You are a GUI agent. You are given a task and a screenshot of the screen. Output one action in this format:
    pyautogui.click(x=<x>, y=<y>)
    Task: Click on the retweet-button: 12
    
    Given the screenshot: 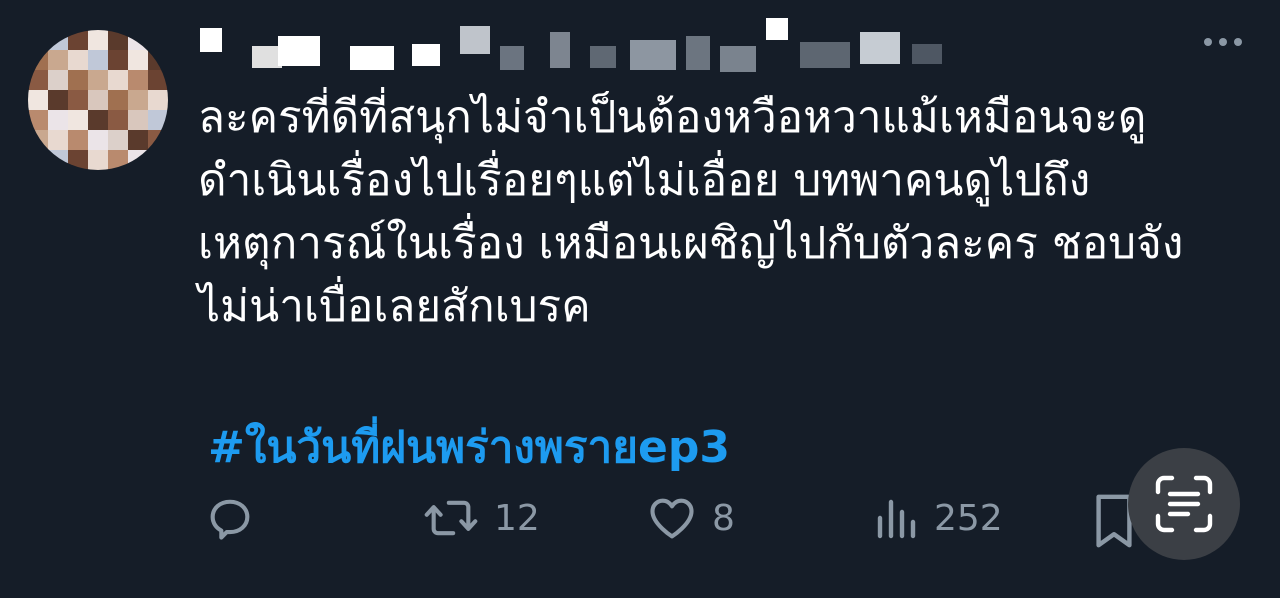 What is the action you would take?
    pyautogui.click(x=481, y=518)
    